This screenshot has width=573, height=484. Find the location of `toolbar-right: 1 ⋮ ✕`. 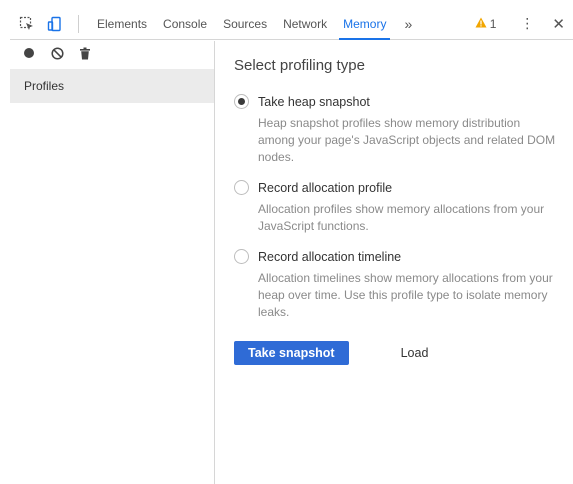

toolbar-right: 1 ⋮ ✕ is located at coordinates (524, 24).